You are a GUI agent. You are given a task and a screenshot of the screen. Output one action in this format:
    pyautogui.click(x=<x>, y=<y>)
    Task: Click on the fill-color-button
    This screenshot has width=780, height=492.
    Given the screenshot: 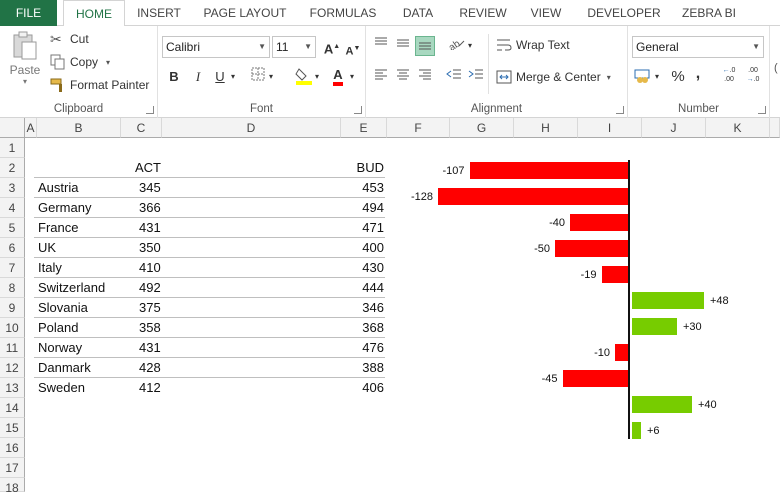 What is the action you would take?
    pyautogui.click(x=304, y=75)
    